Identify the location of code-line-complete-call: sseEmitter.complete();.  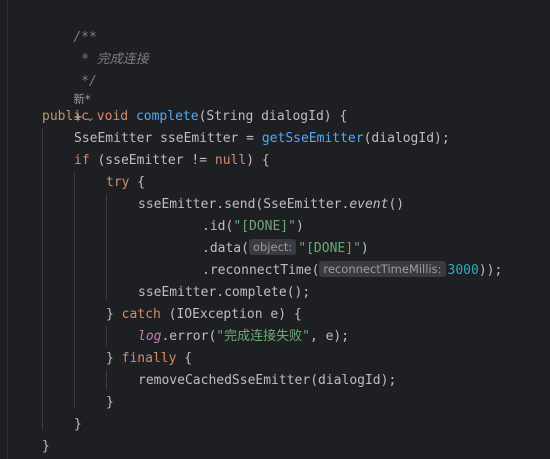
(224, 293).